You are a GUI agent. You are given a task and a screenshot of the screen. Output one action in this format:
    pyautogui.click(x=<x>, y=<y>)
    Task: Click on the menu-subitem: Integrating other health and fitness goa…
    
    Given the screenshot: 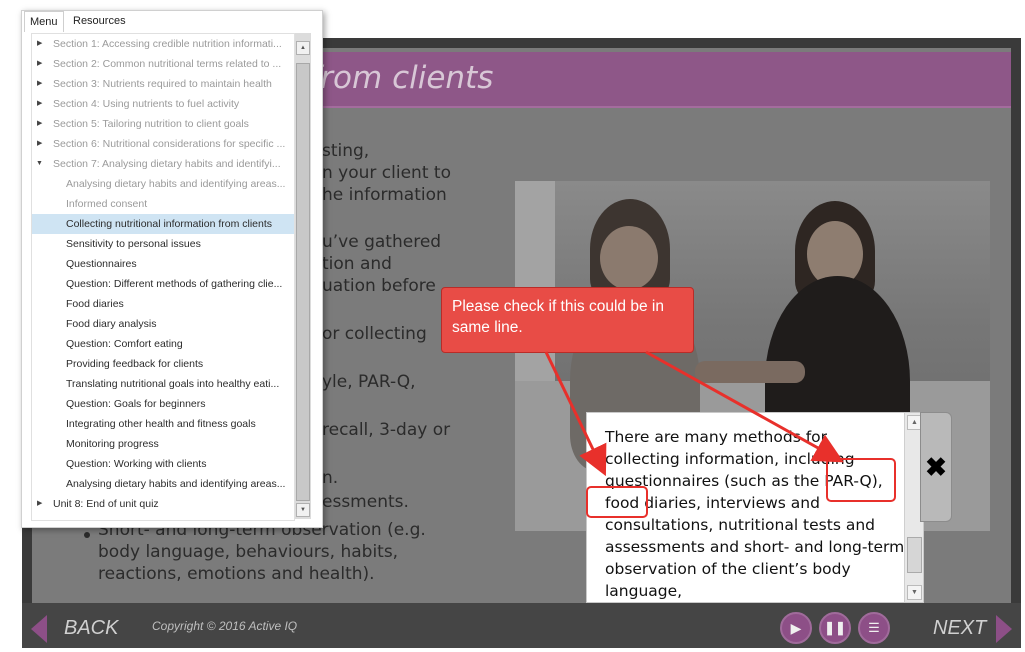 What is the action you would take?
    pyautogui.click(x=178, y=424)
    